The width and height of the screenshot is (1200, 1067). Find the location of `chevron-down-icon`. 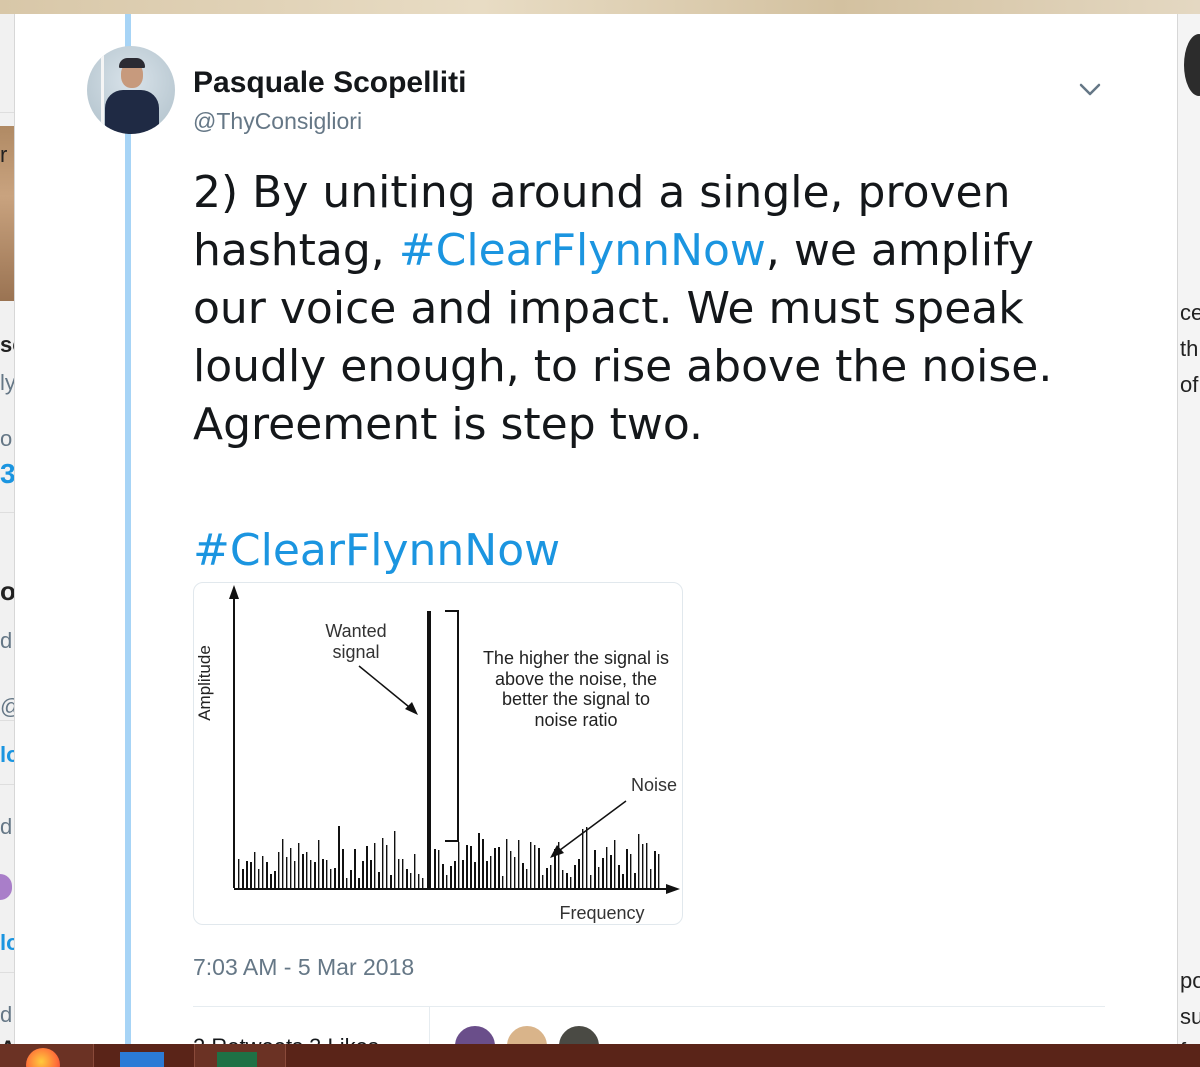

chevron-down-icon is located at coordinates (1090, 89).